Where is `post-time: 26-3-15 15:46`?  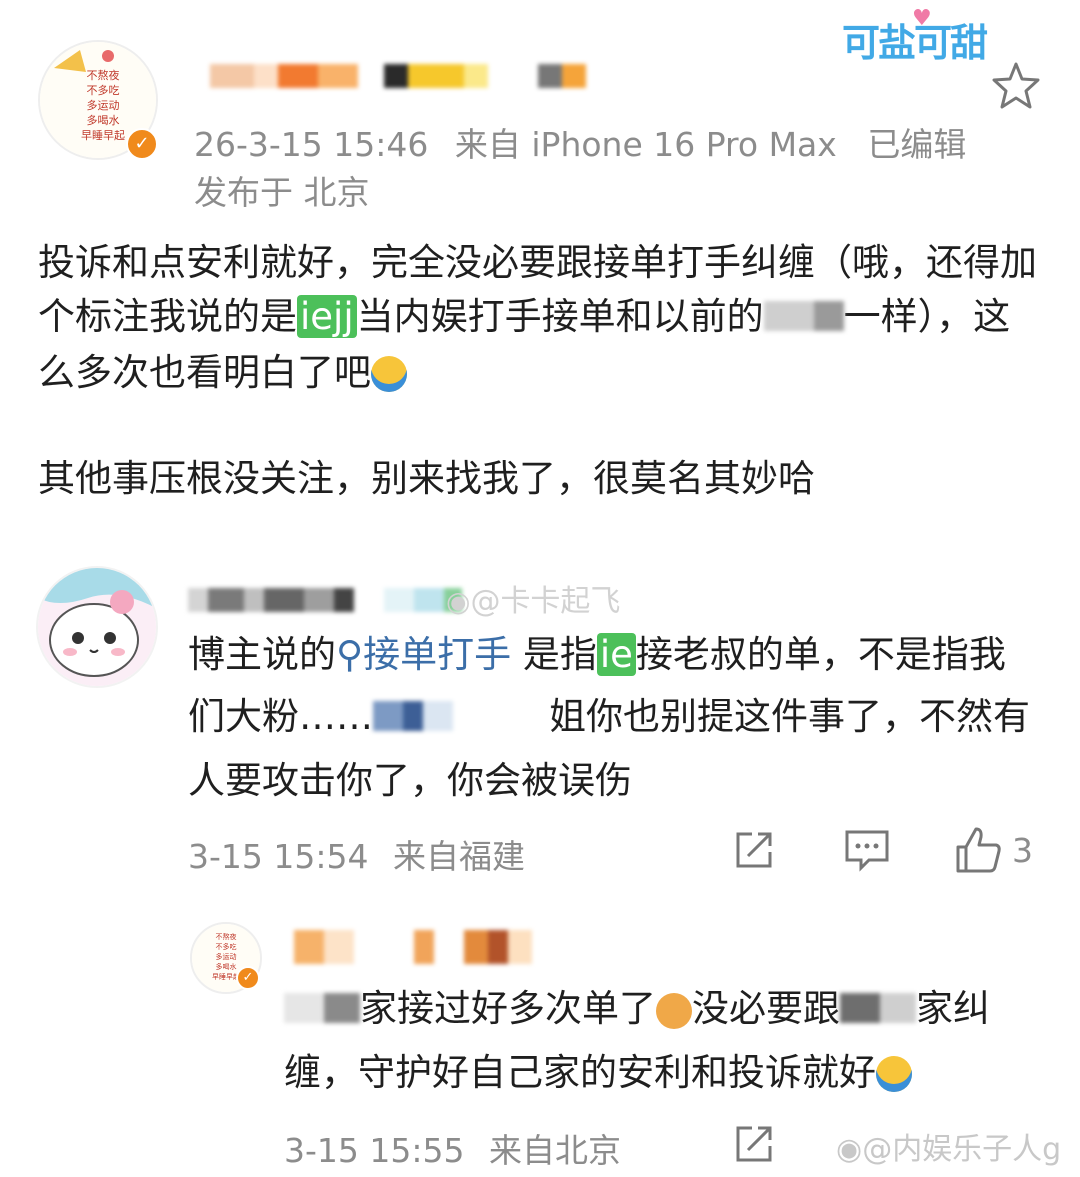 post-time: 26-3-15 15:46 is located at coordinates (311, 144).